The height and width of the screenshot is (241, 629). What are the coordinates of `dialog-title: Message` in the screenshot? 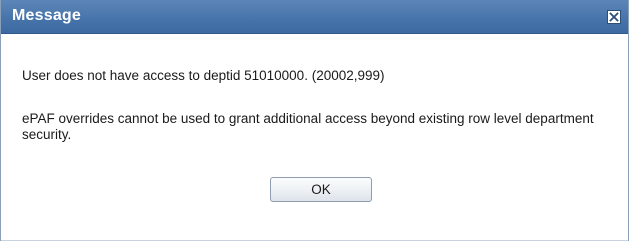 It's located at (46, 15).